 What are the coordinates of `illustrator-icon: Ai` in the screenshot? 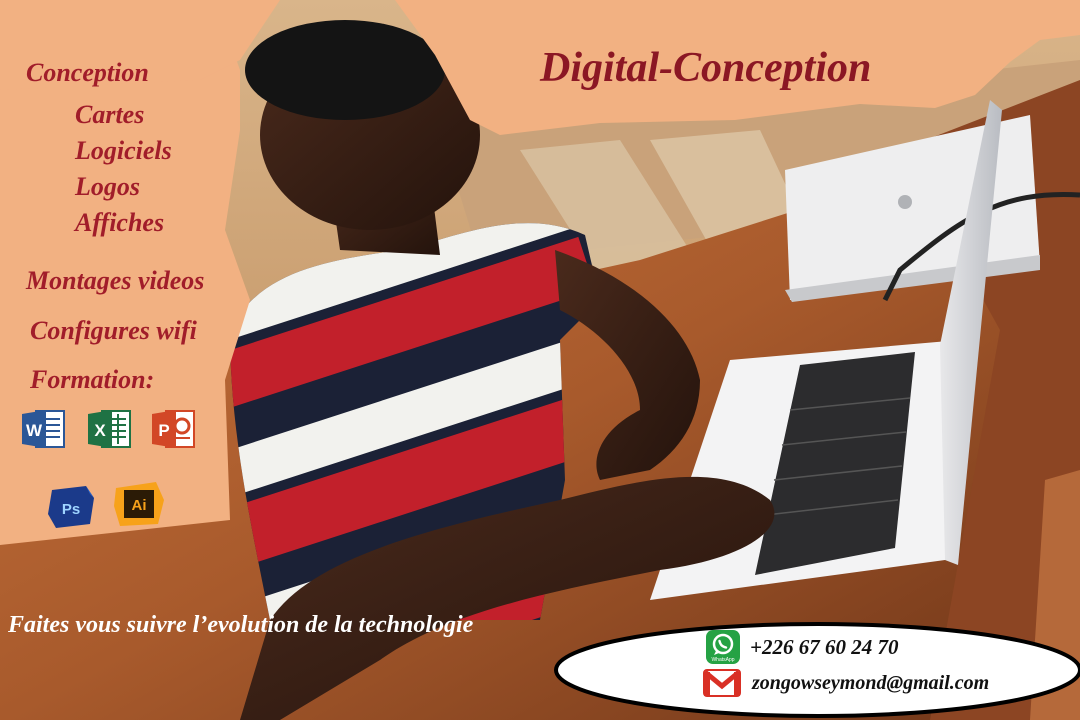 It's located at (138, 503).